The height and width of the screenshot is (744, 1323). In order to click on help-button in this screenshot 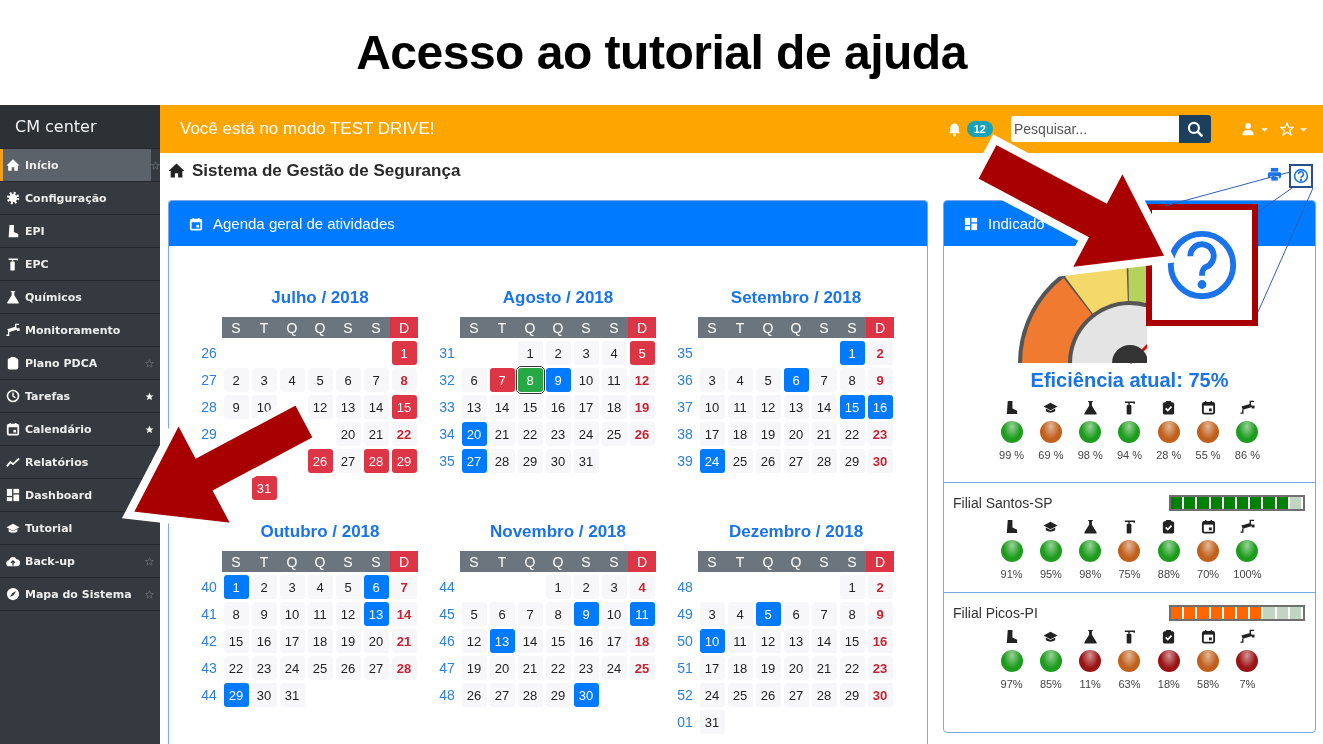, I will do `click(1301, 176)`.